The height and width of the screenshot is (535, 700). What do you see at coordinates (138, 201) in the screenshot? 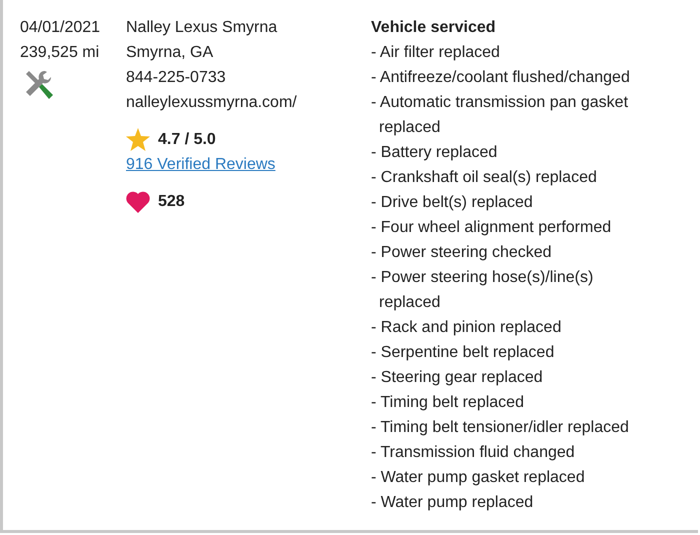
I see `heart-icon` at bounding box center [138, 201].